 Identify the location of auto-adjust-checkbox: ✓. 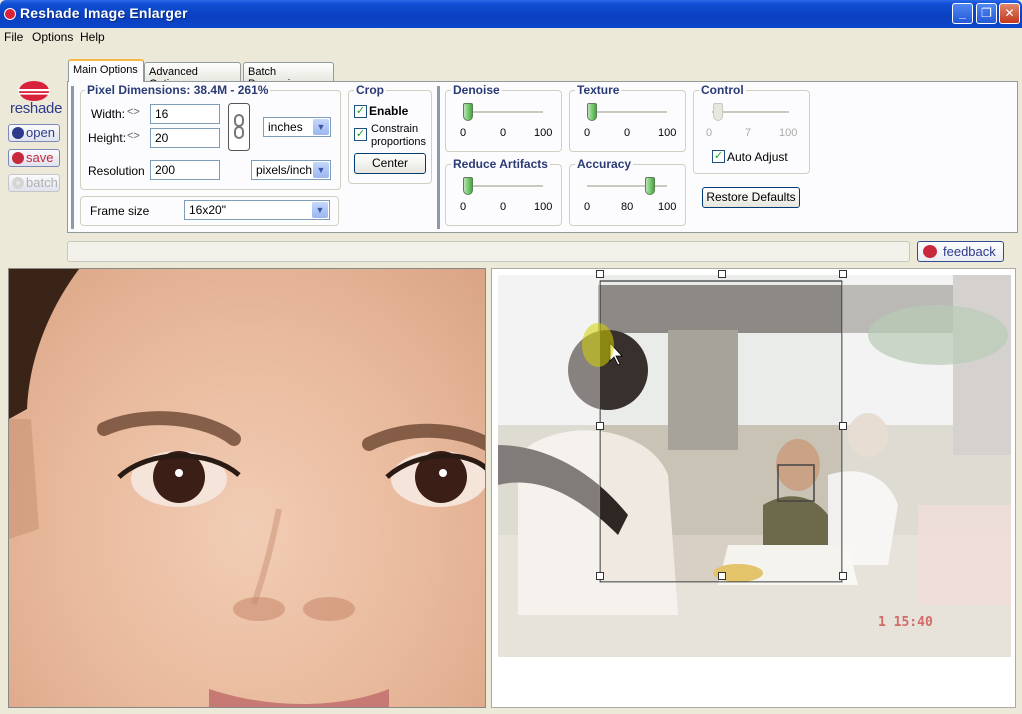
(718, 156).